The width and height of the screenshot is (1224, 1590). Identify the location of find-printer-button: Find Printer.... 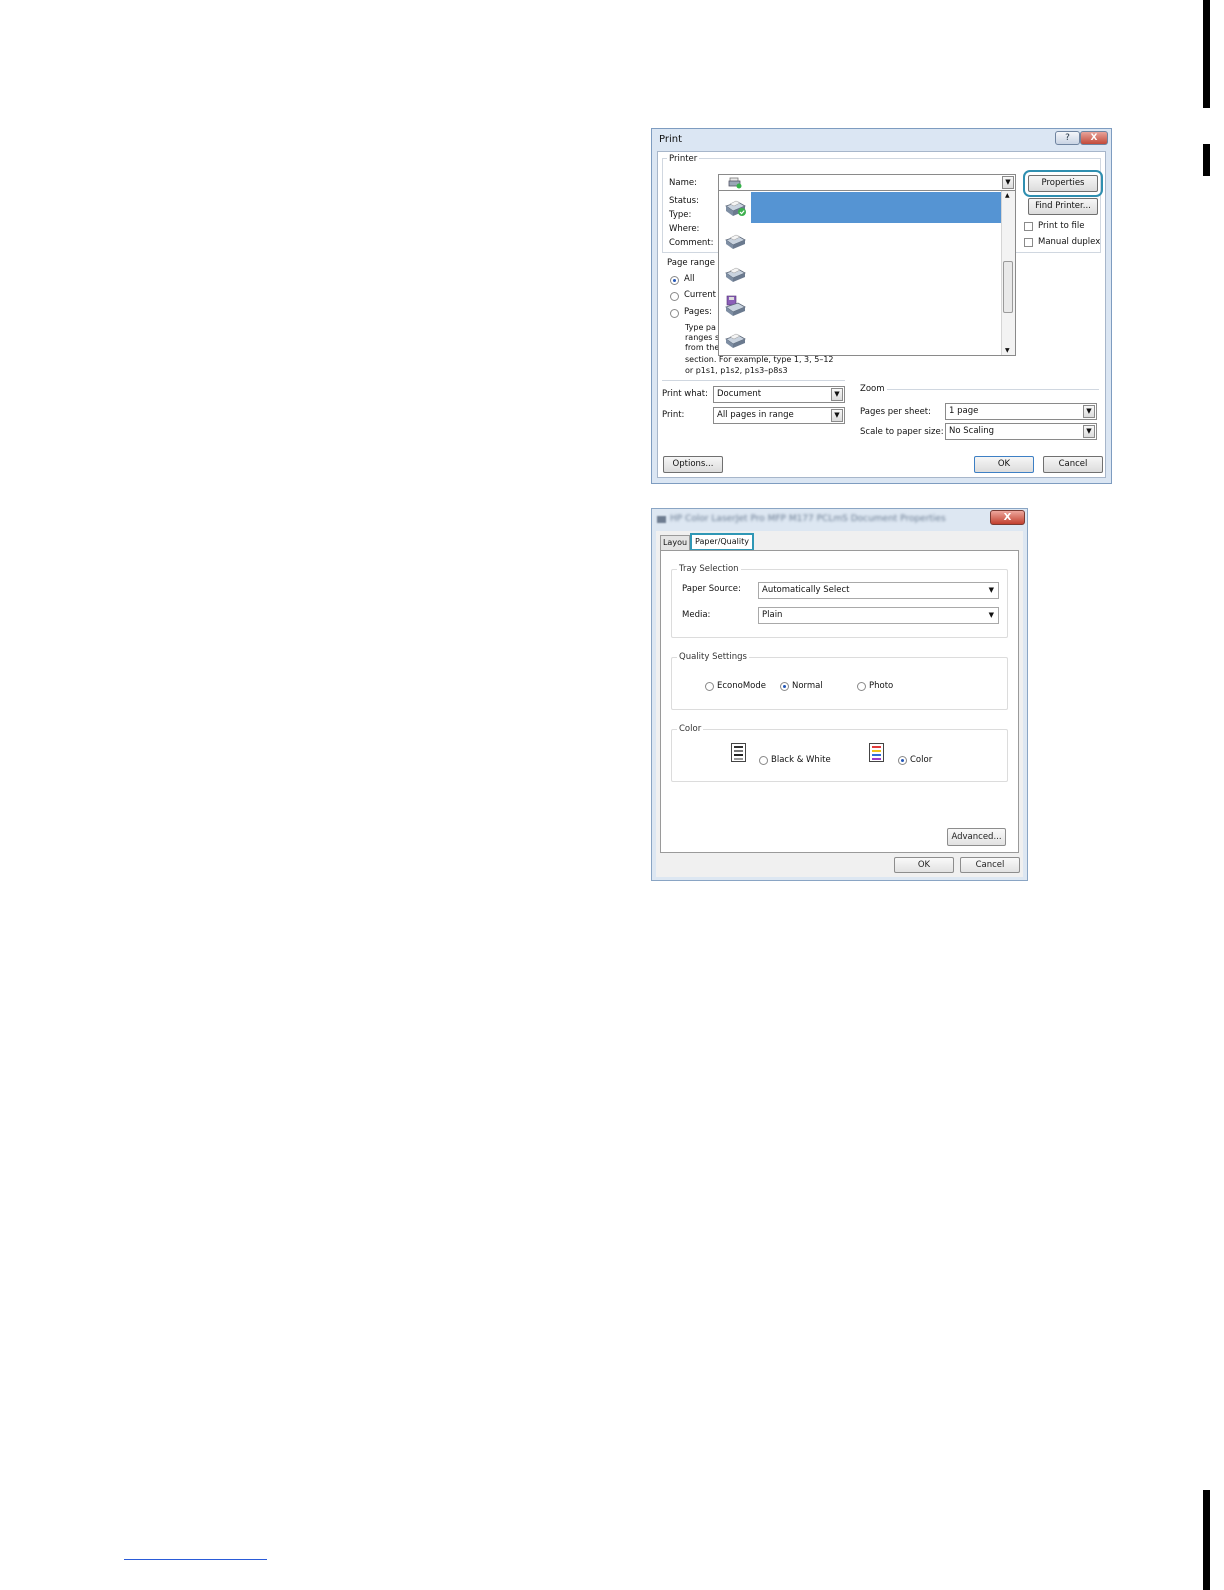
(1063, 206).